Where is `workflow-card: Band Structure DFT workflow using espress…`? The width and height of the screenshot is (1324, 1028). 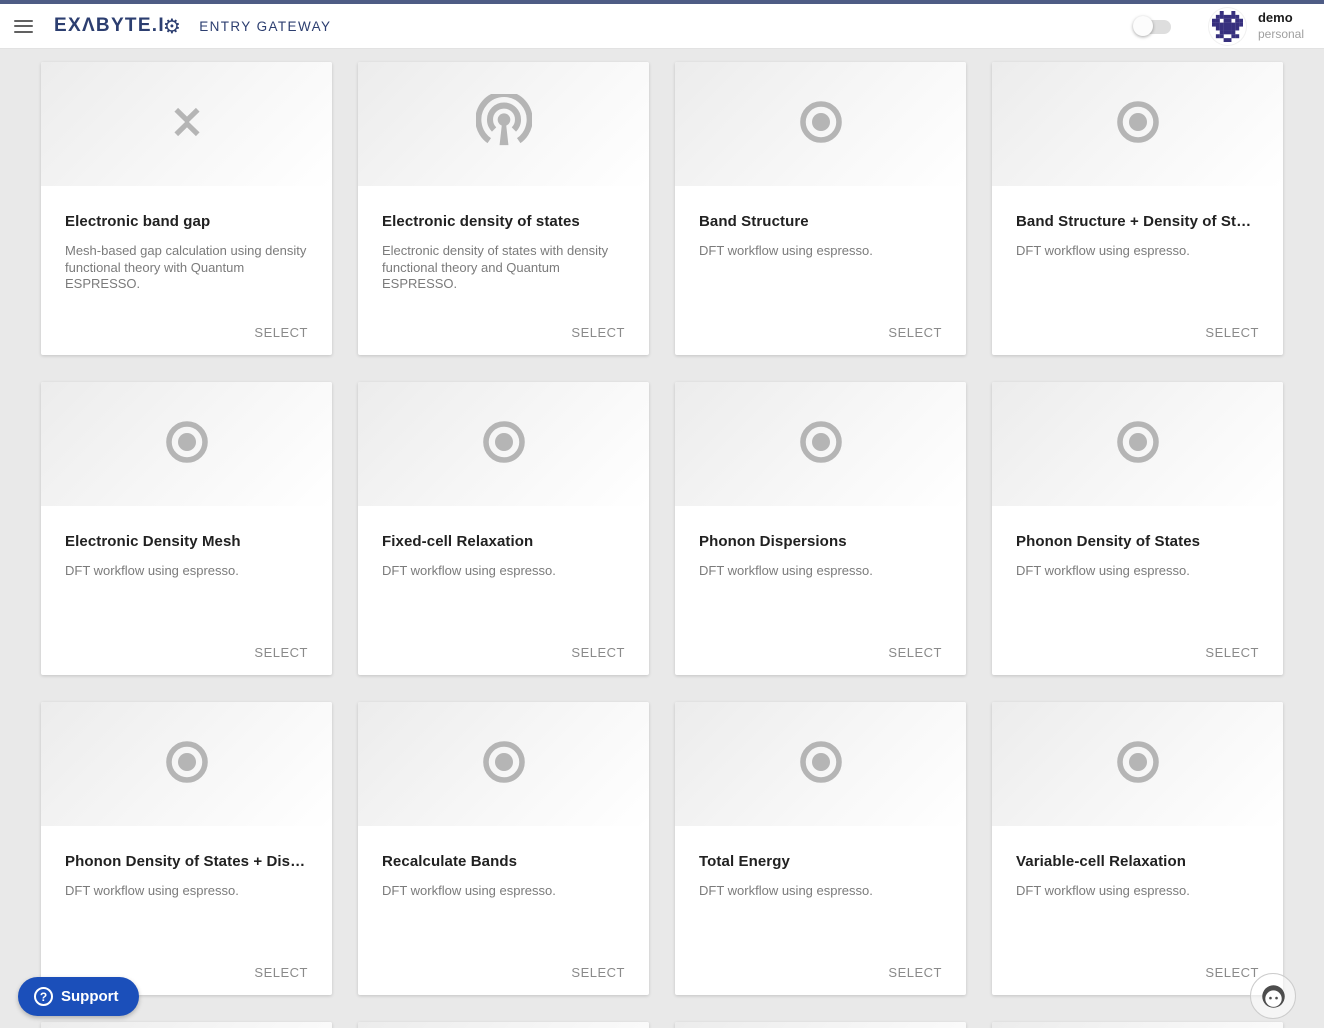 workflow-card: Band Structure DFT workflow using espress… is located at coordinates (820, 208).